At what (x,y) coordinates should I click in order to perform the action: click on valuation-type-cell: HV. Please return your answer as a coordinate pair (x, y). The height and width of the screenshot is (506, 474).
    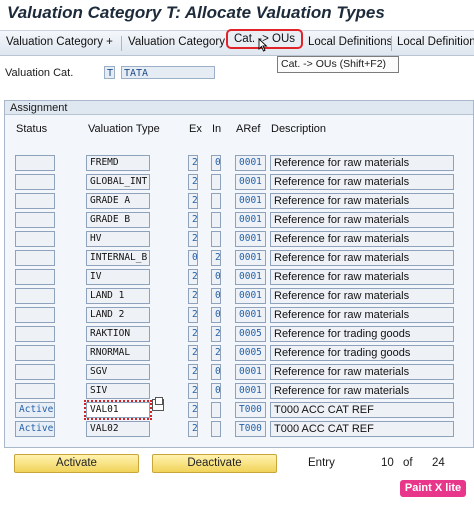
    Looking at the image, I should click on (118, 239).